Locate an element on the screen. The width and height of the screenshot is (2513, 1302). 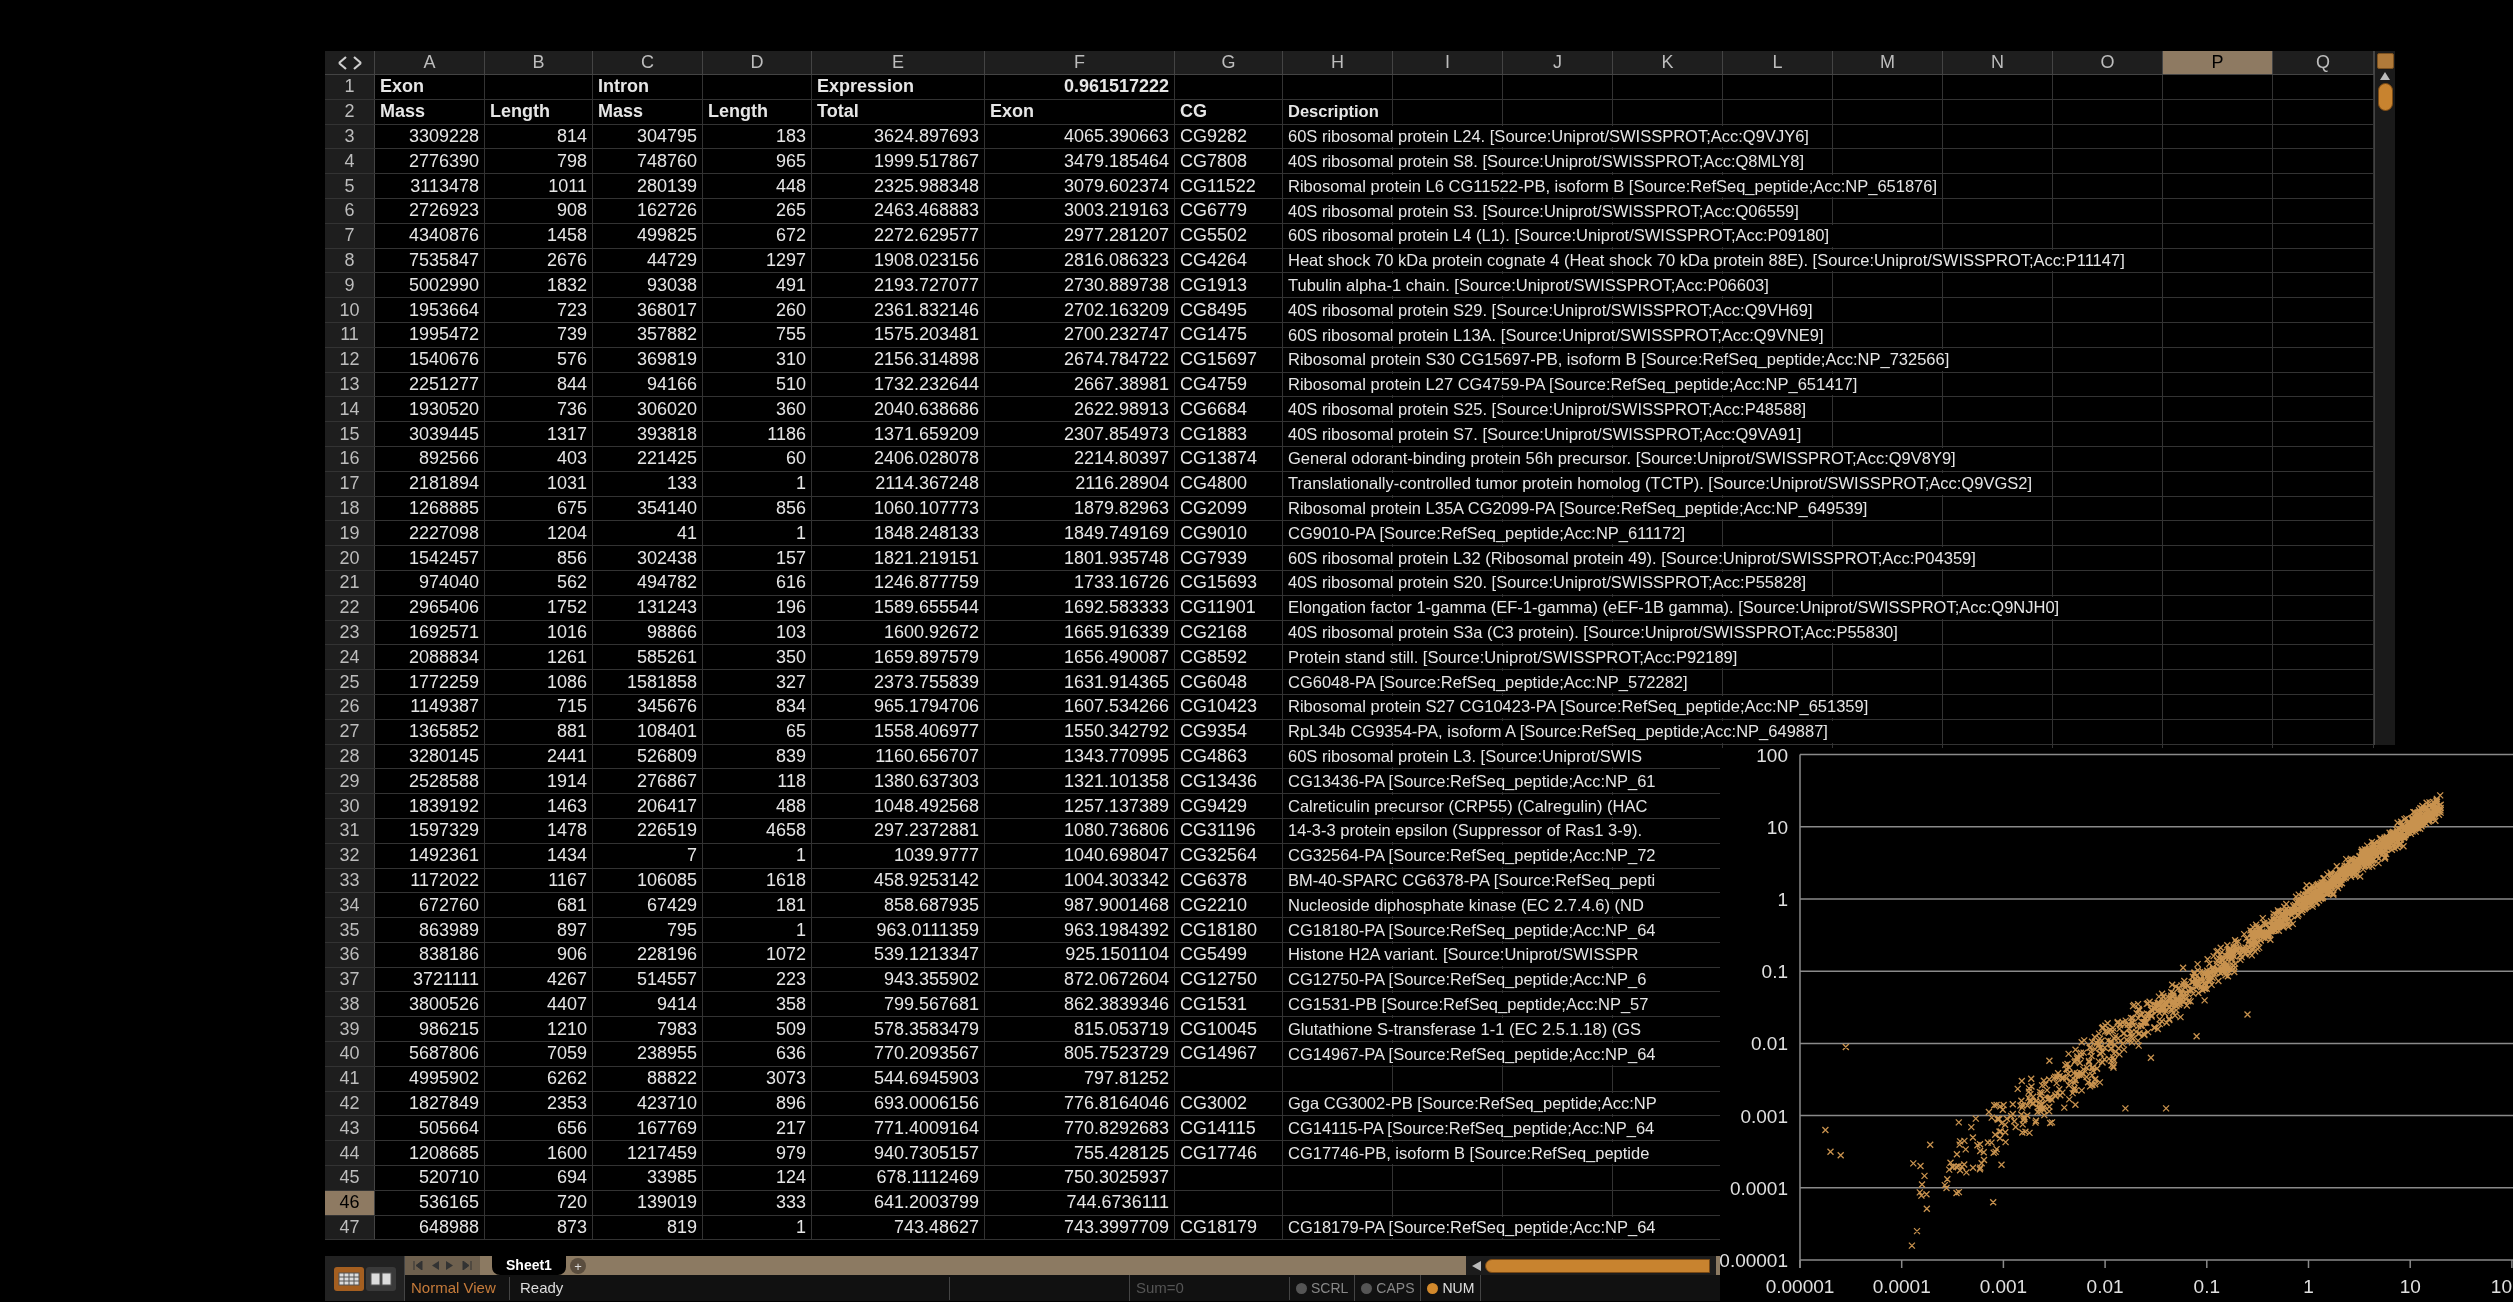
row-header: 44 is located at coordinates (350, 1153).